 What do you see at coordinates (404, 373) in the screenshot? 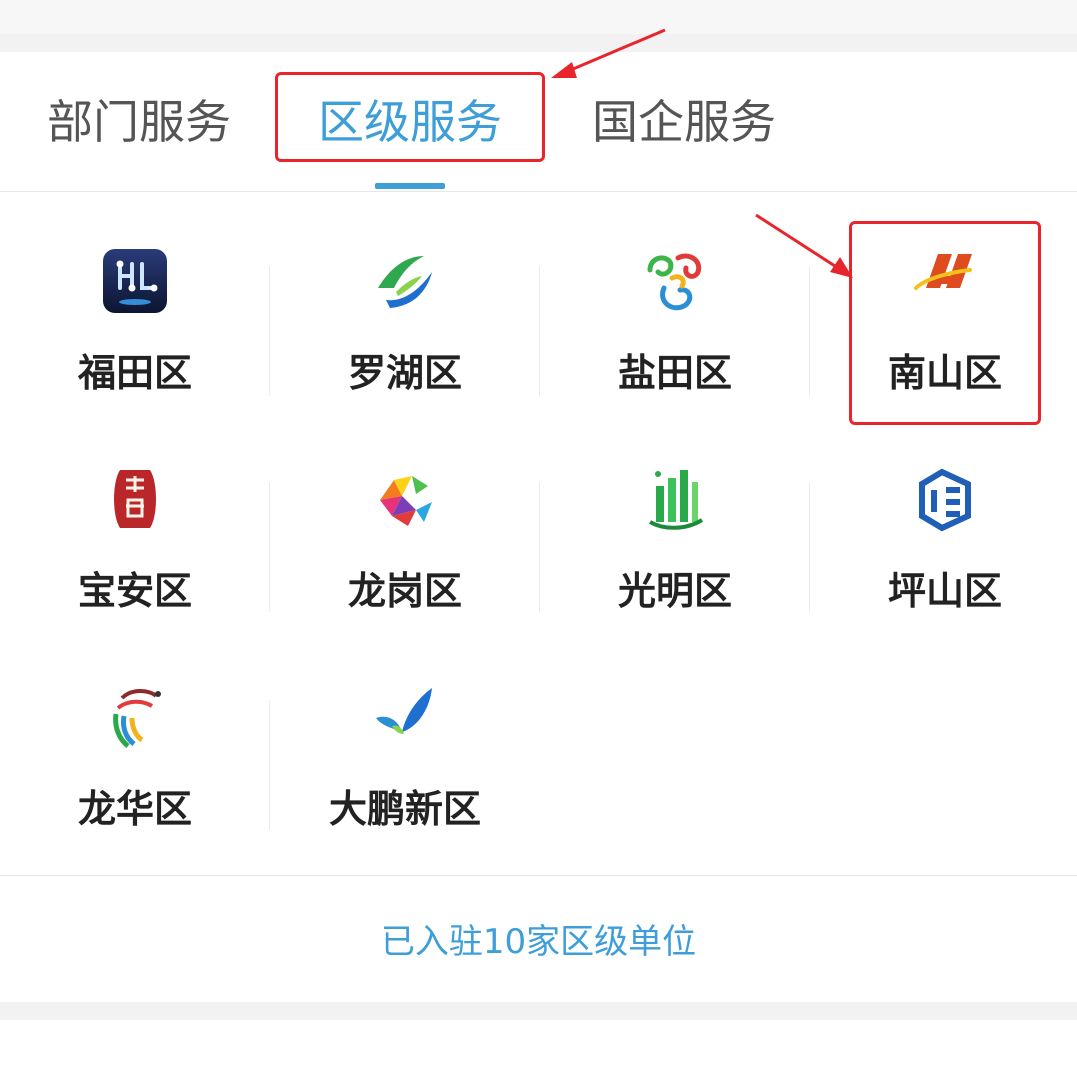
I see `district-label: 罗湖区` at bounding box center [404, 373].